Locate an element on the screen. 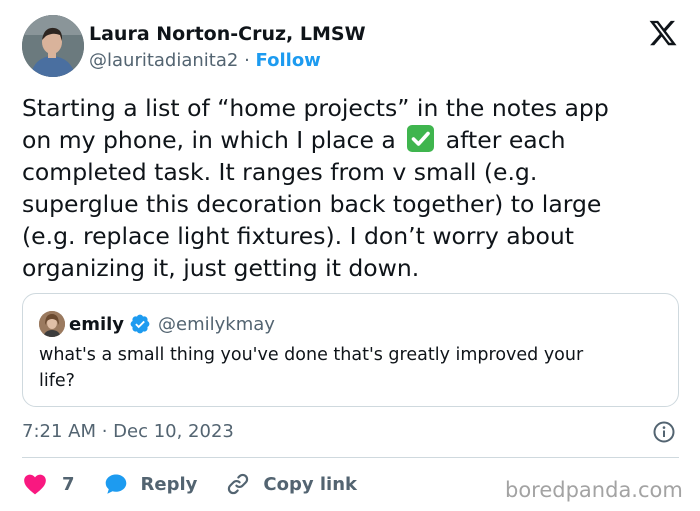 Image resolution: width=700 pixels, height=511 pixels. action-bar: 7 Reply Copy link is located at coordinates (189, 484).